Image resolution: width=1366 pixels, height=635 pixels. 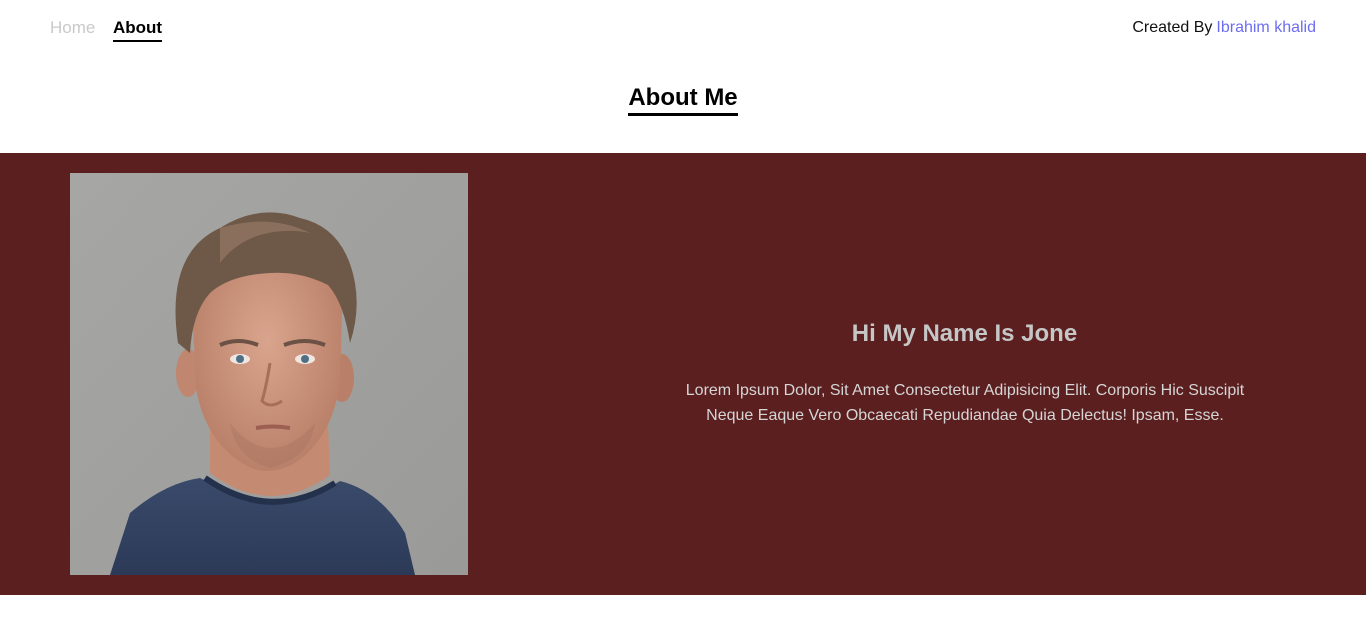 I want to click on nav-link-home: Home, so click(x=72, y=29).